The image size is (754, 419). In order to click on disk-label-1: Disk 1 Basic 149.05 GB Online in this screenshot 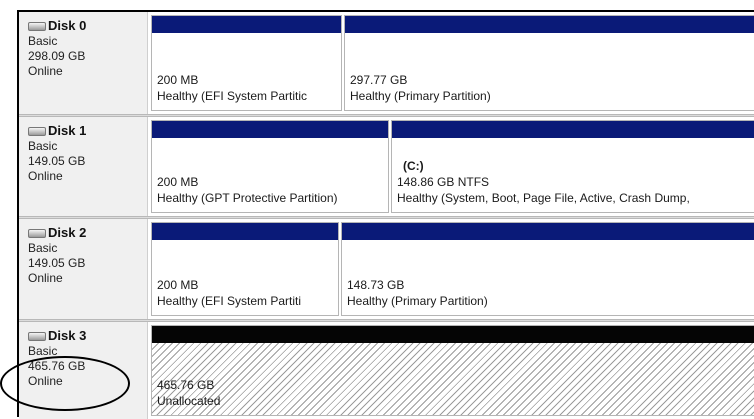, I will do `click(83, 166)`.